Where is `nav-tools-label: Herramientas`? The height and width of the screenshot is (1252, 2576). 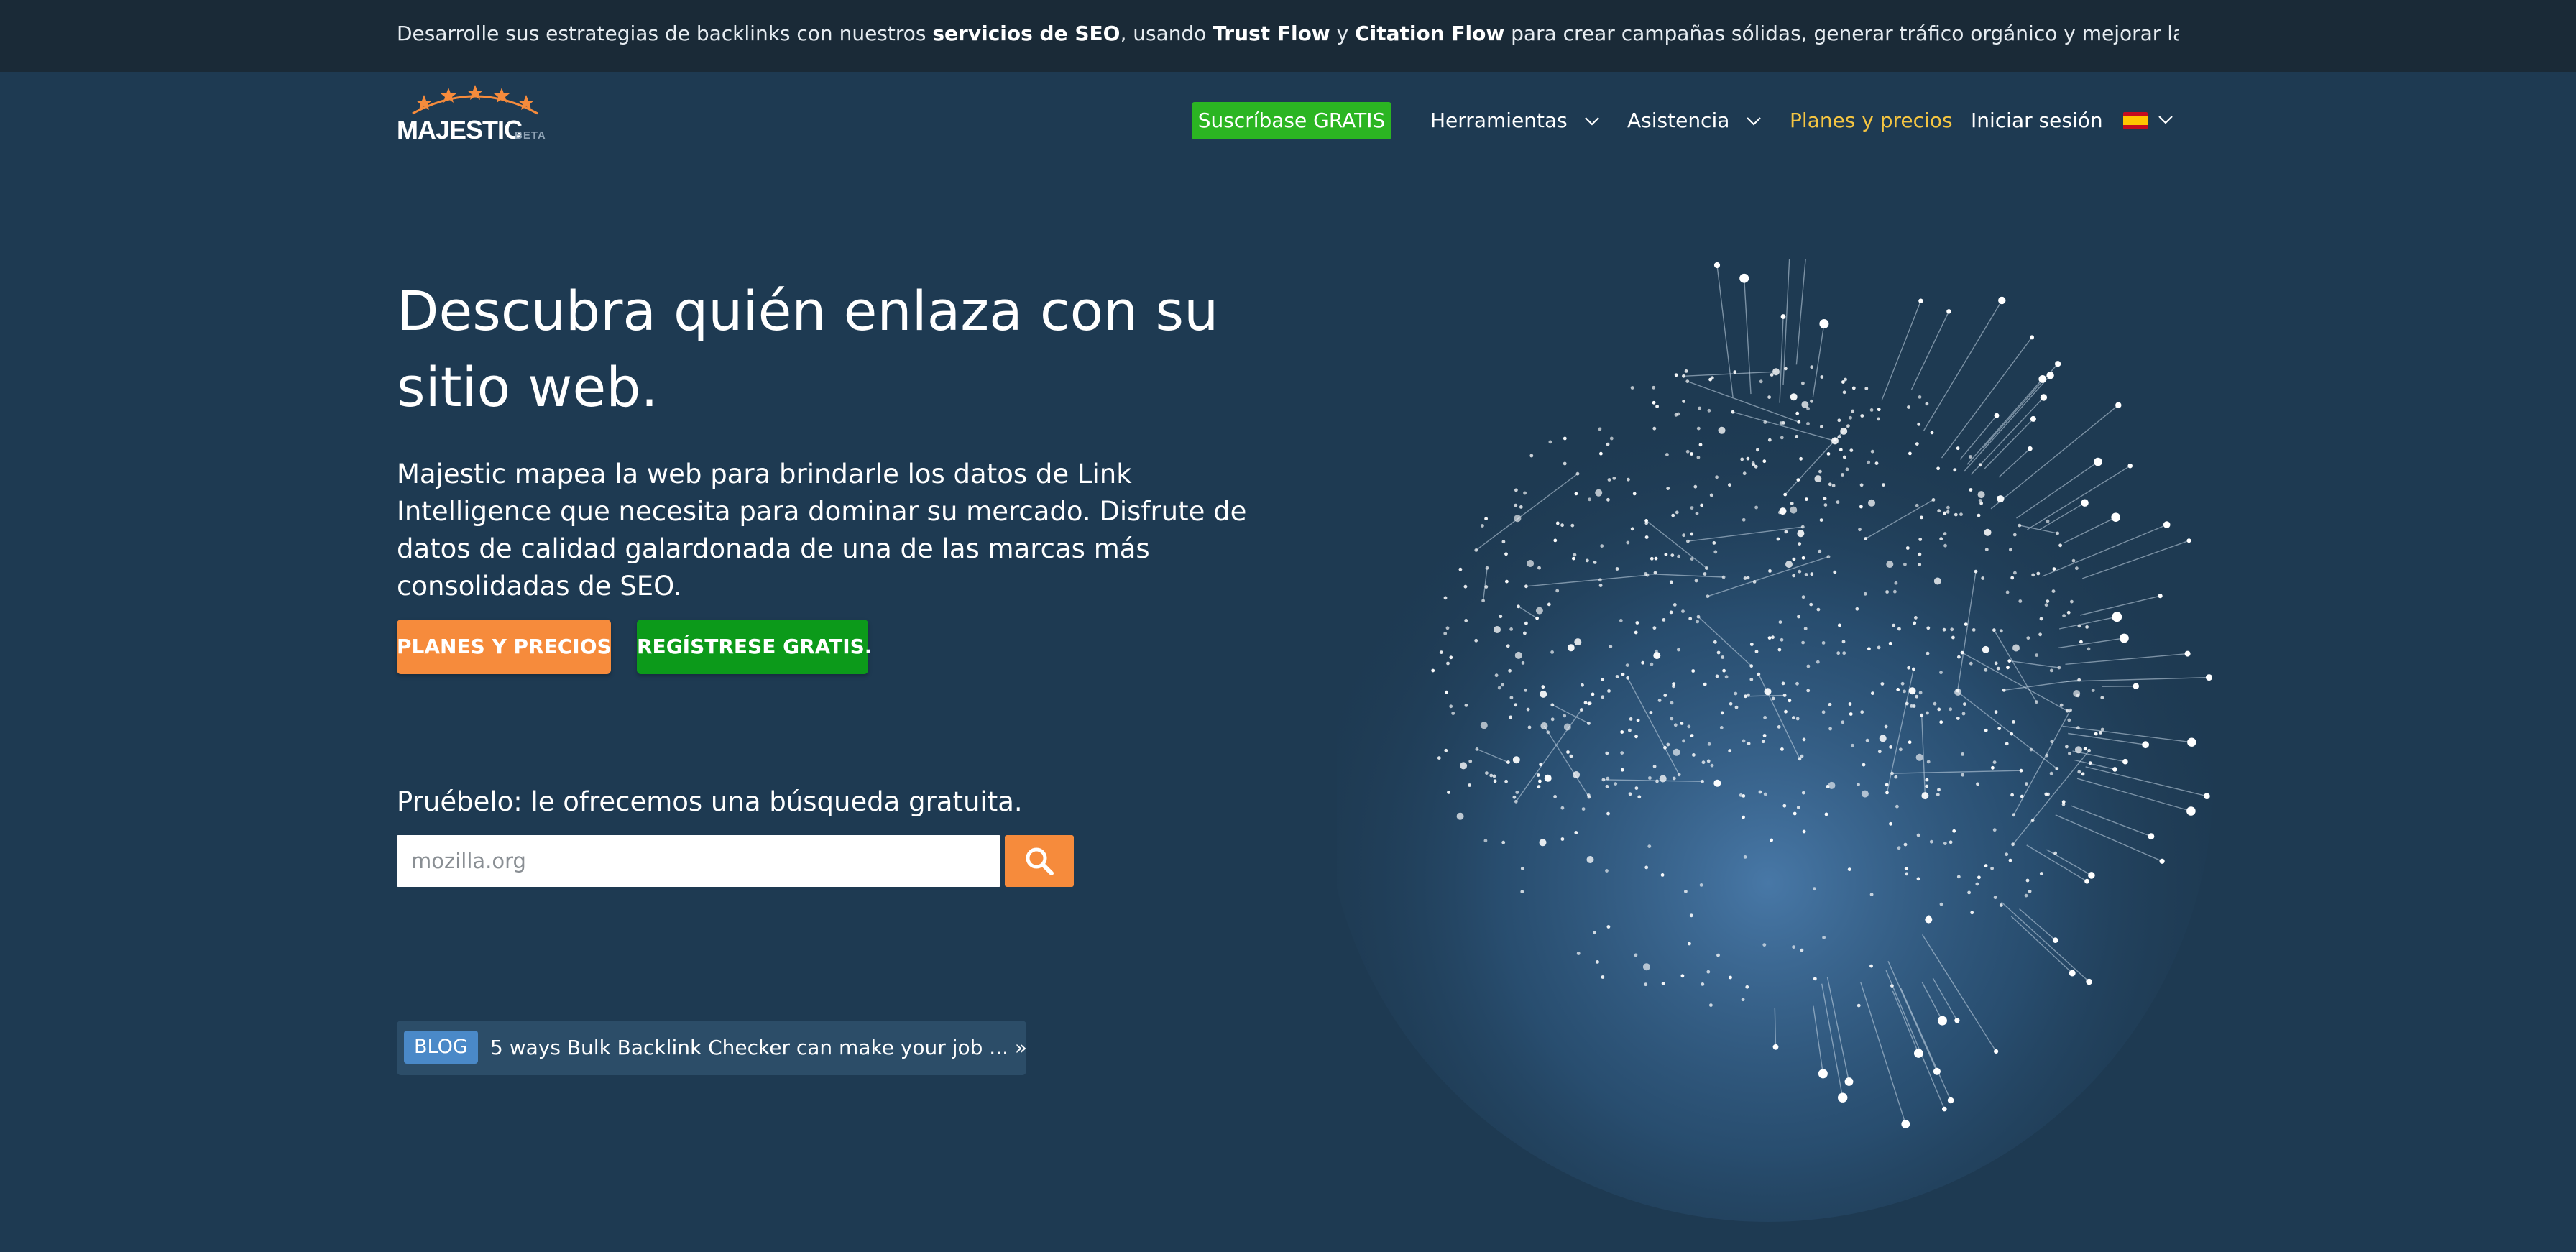
nav-tools-label: Herramientas is located at coordinates (1499, 120).